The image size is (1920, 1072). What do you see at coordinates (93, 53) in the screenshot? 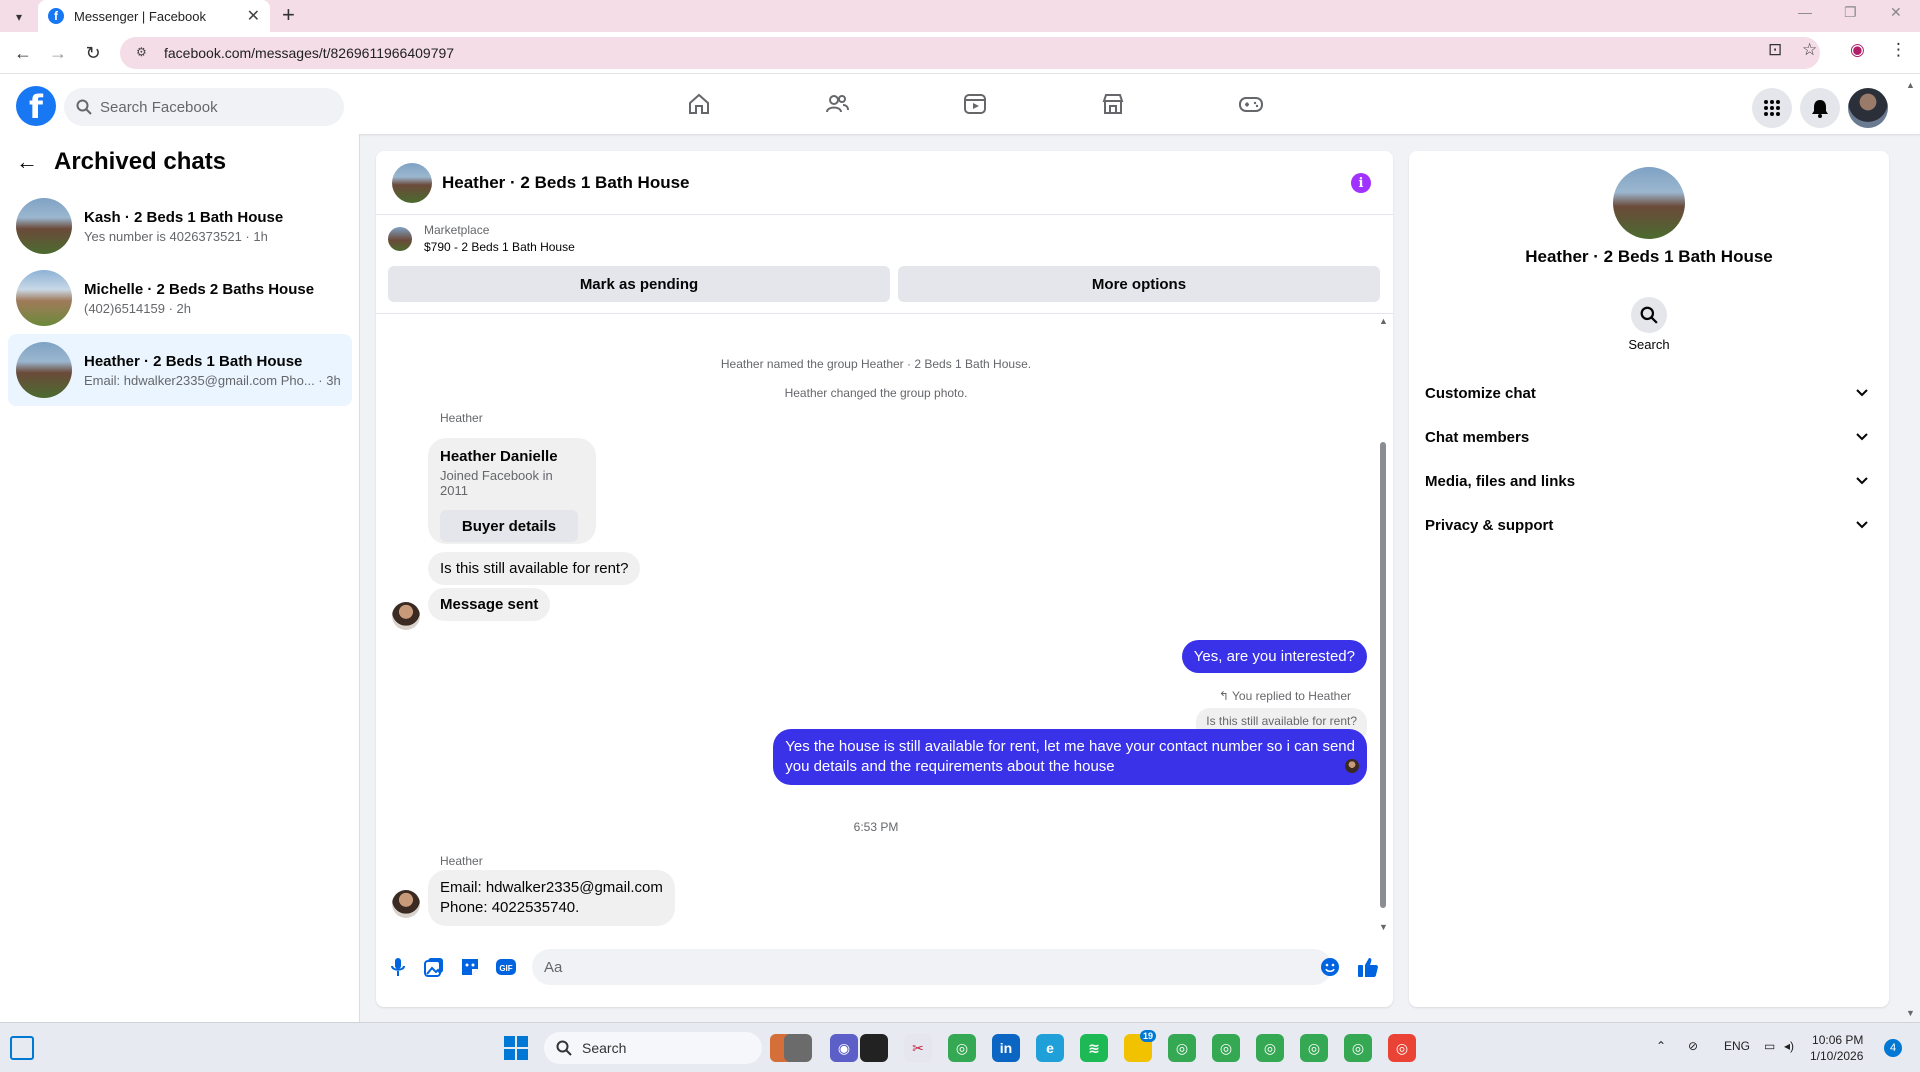
I see `reload-icon: ↻` at bounding box center [93, 53].